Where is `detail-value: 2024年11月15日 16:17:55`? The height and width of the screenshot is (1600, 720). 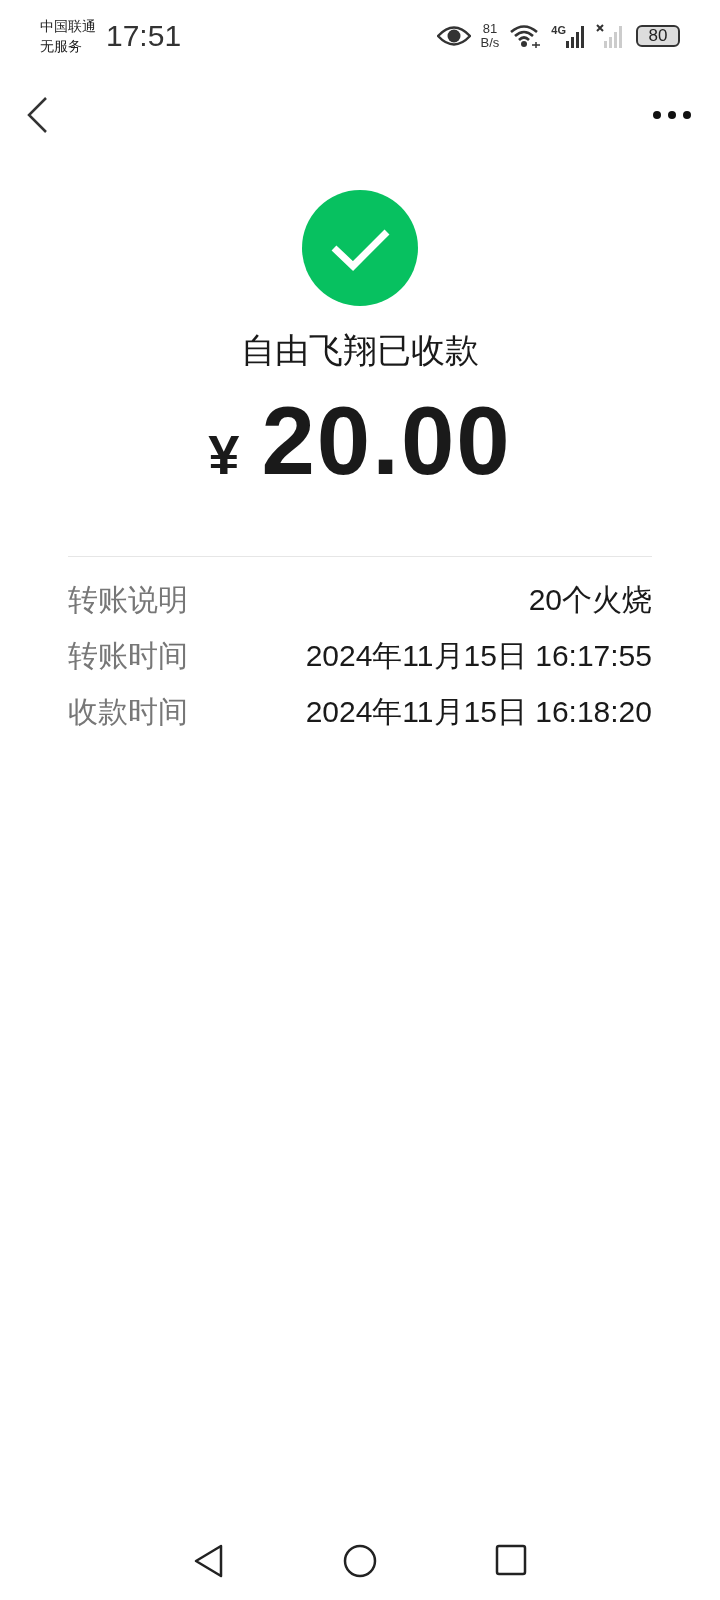 detail-value: 2024年11月15日 16:17:55 is located at coordinates (478, 656).